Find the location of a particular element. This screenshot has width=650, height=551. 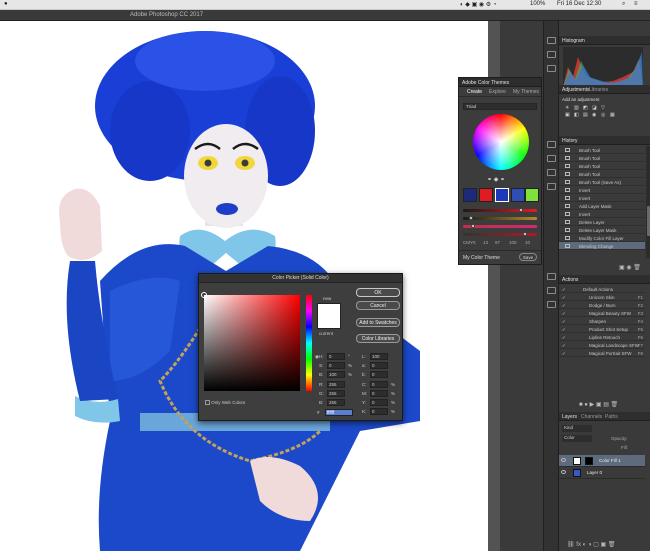

b-field: B: 100% is located at coordinates (335, 374).